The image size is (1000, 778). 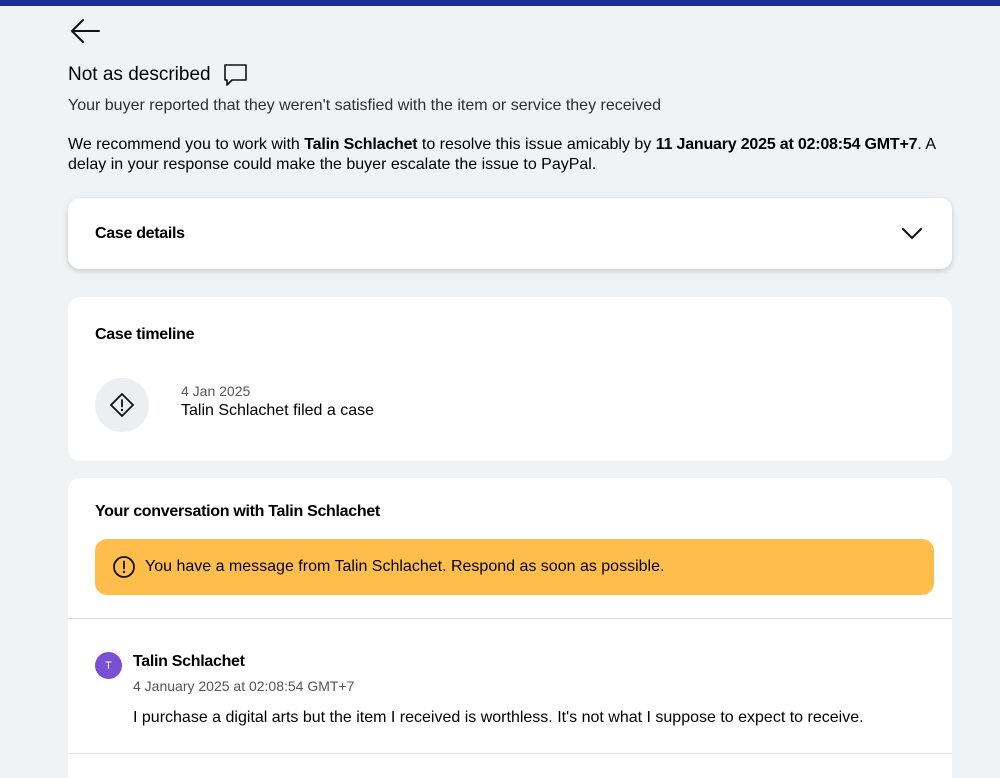 I want to click on page-title: Not as described, so click(x=139, y=74).